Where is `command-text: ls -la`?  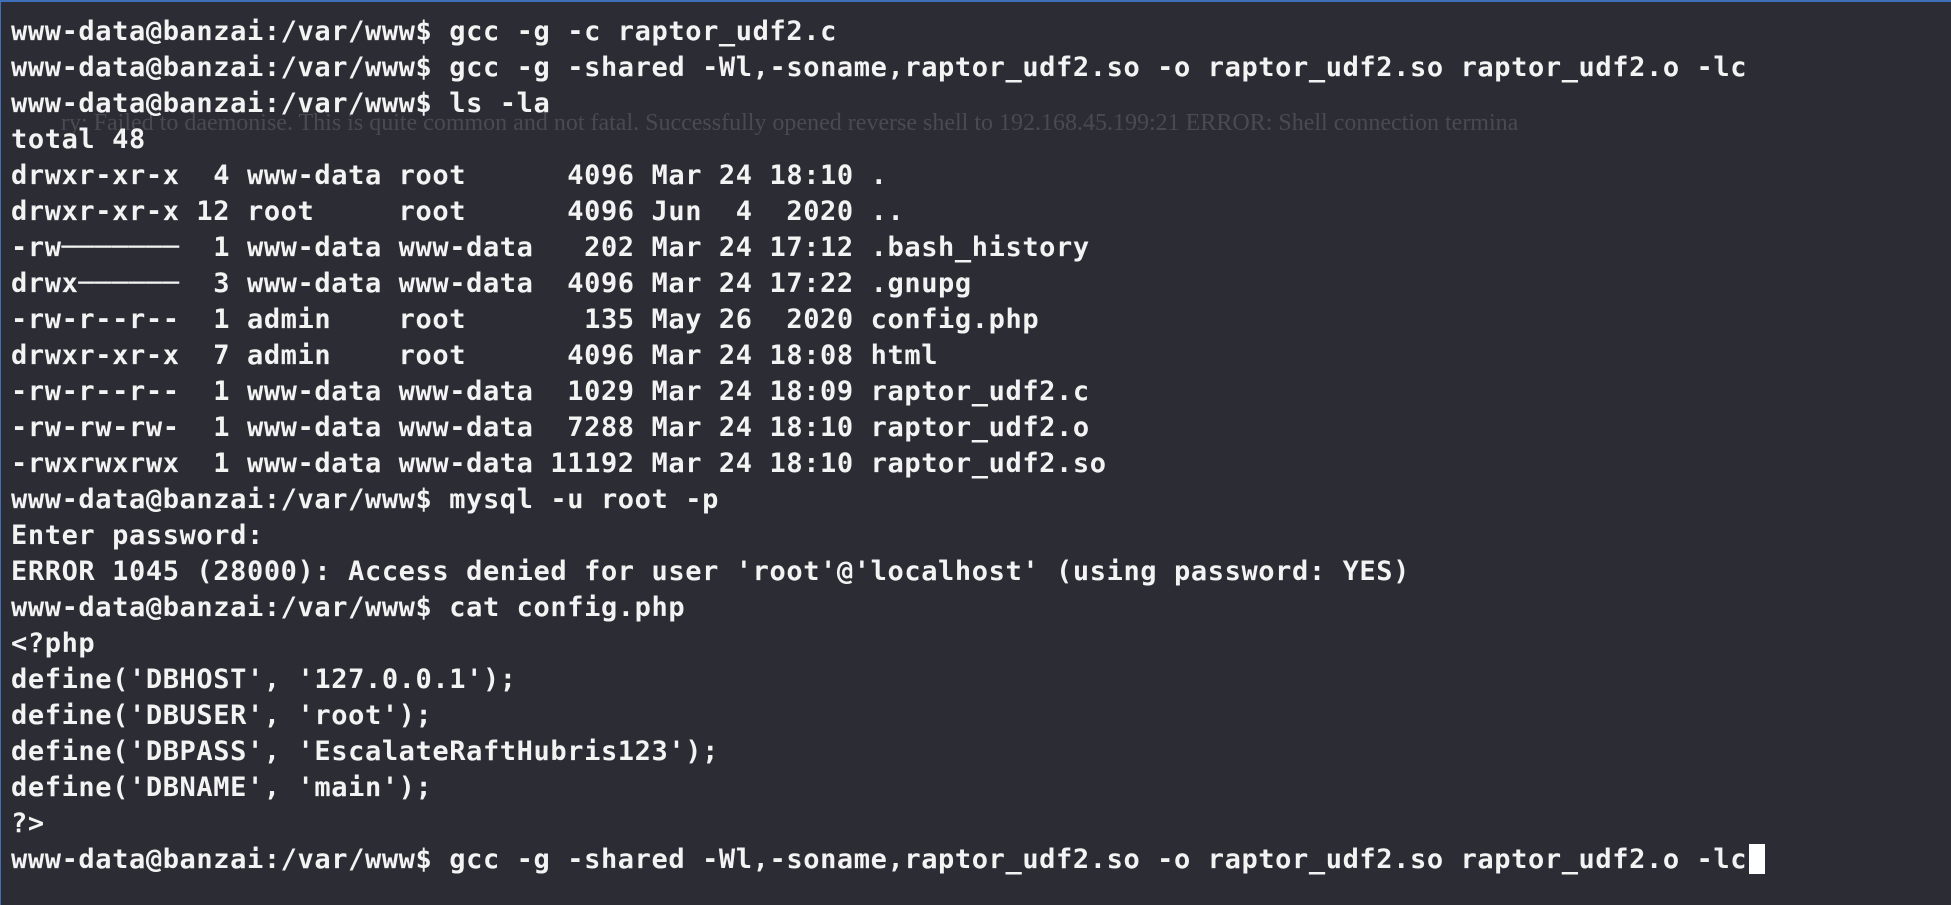 command-text: ls -la is located at coordinates (491, 103).